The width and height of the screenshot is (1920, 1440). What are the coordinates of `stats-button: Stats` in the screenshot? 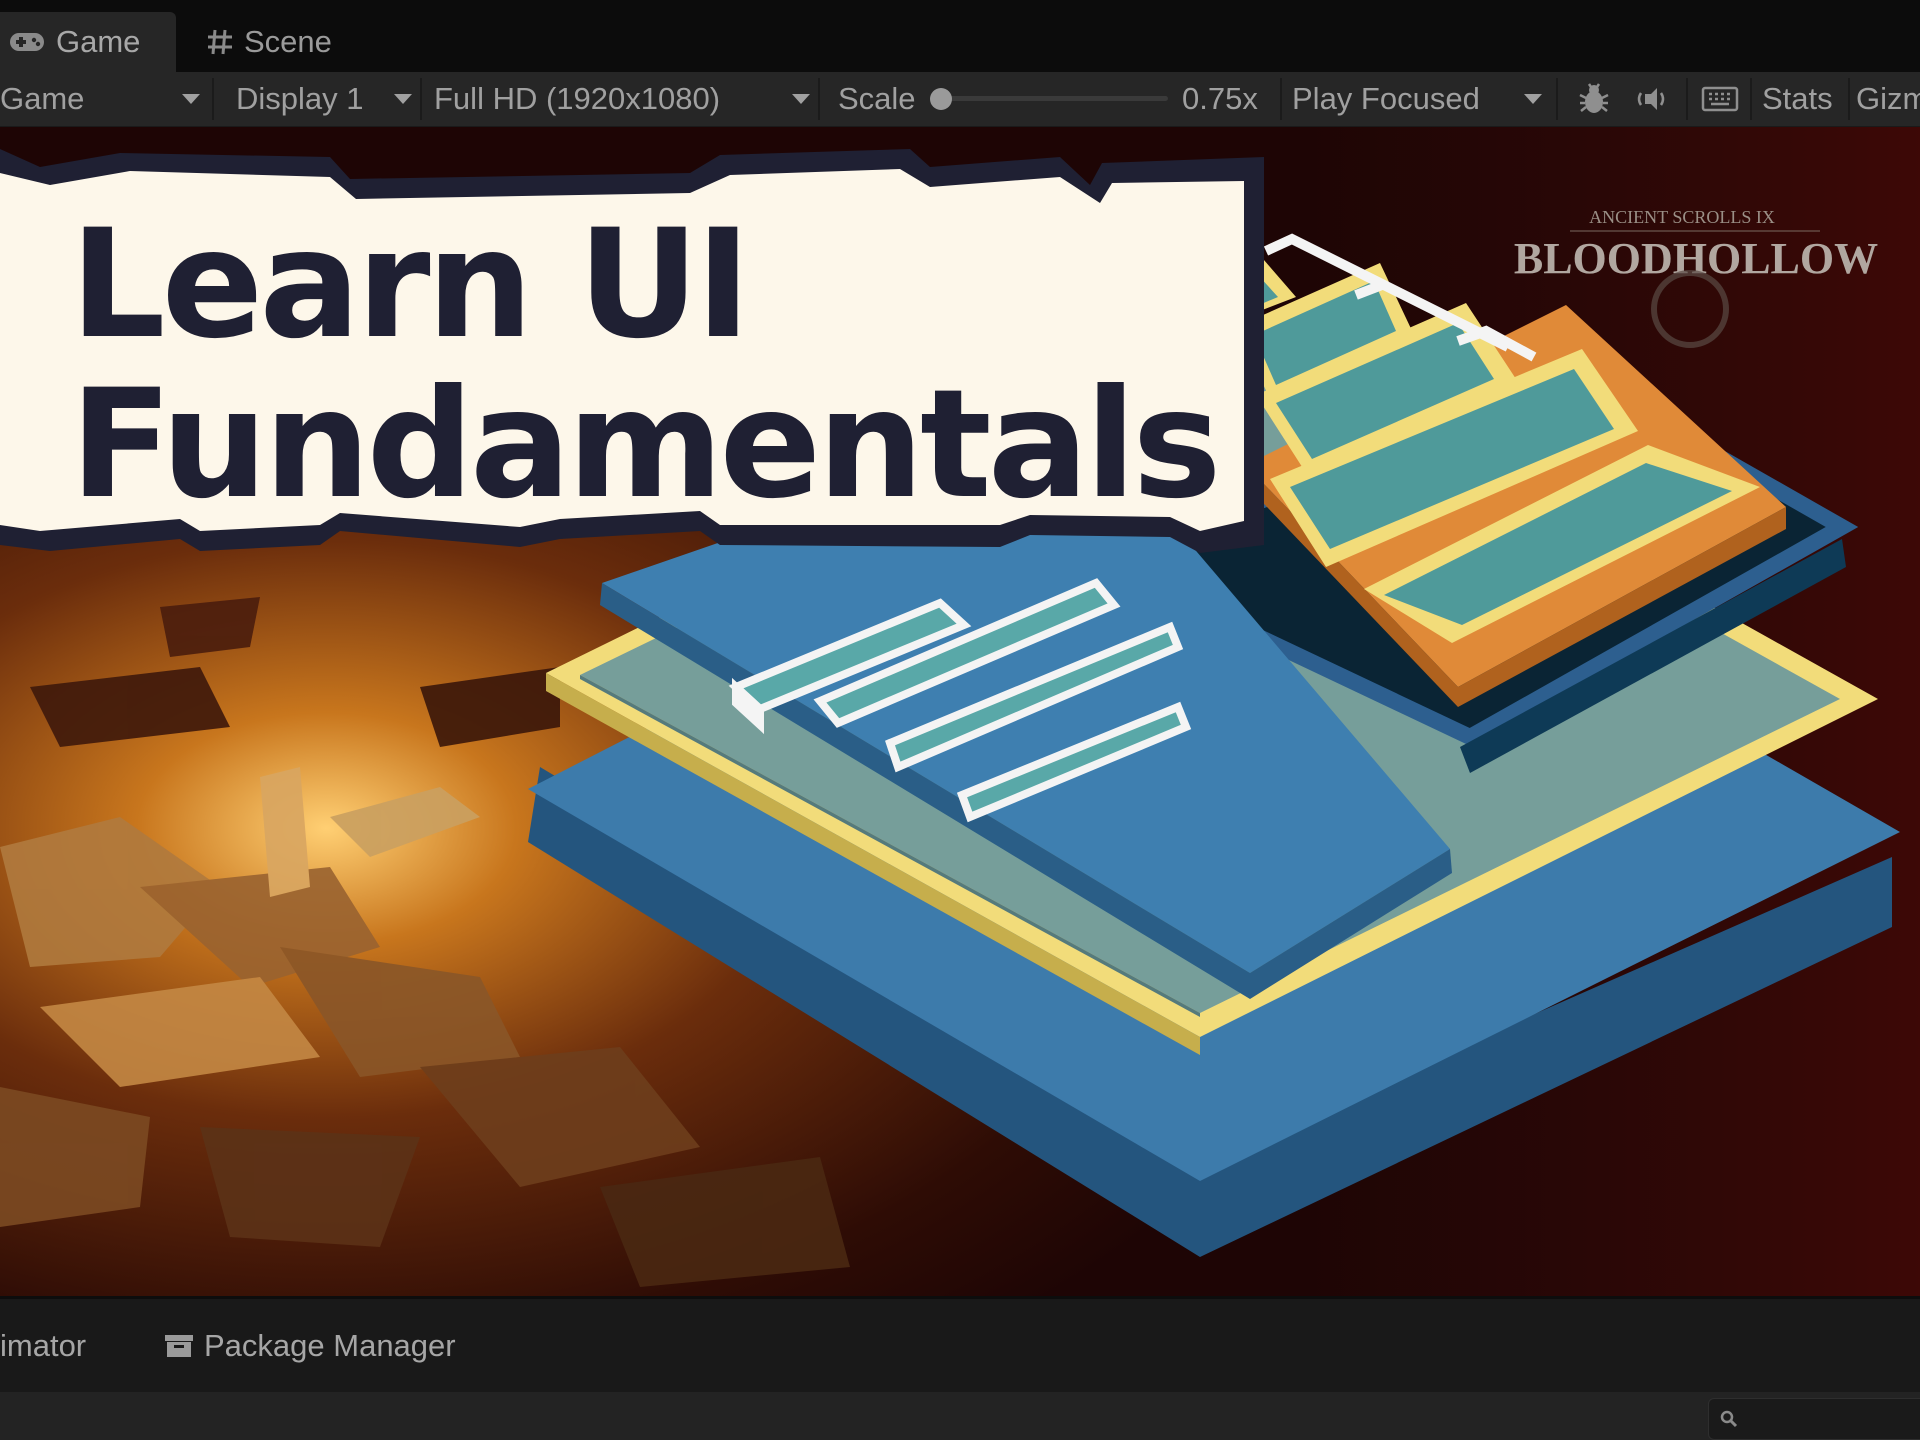 It's located at (1802, 99).